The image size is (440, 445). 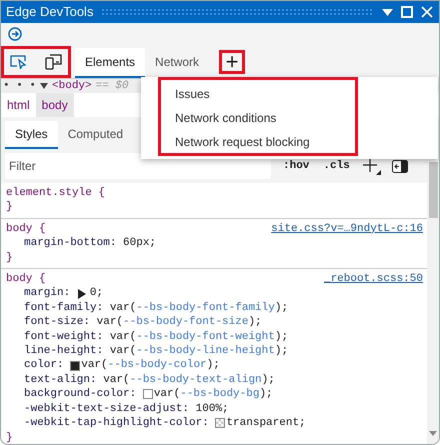 What do you see at coordinates (199, 308) in the screenshot?
I see `css-value: var(--bs-body-font-family);` at bounding box center [199, 308].